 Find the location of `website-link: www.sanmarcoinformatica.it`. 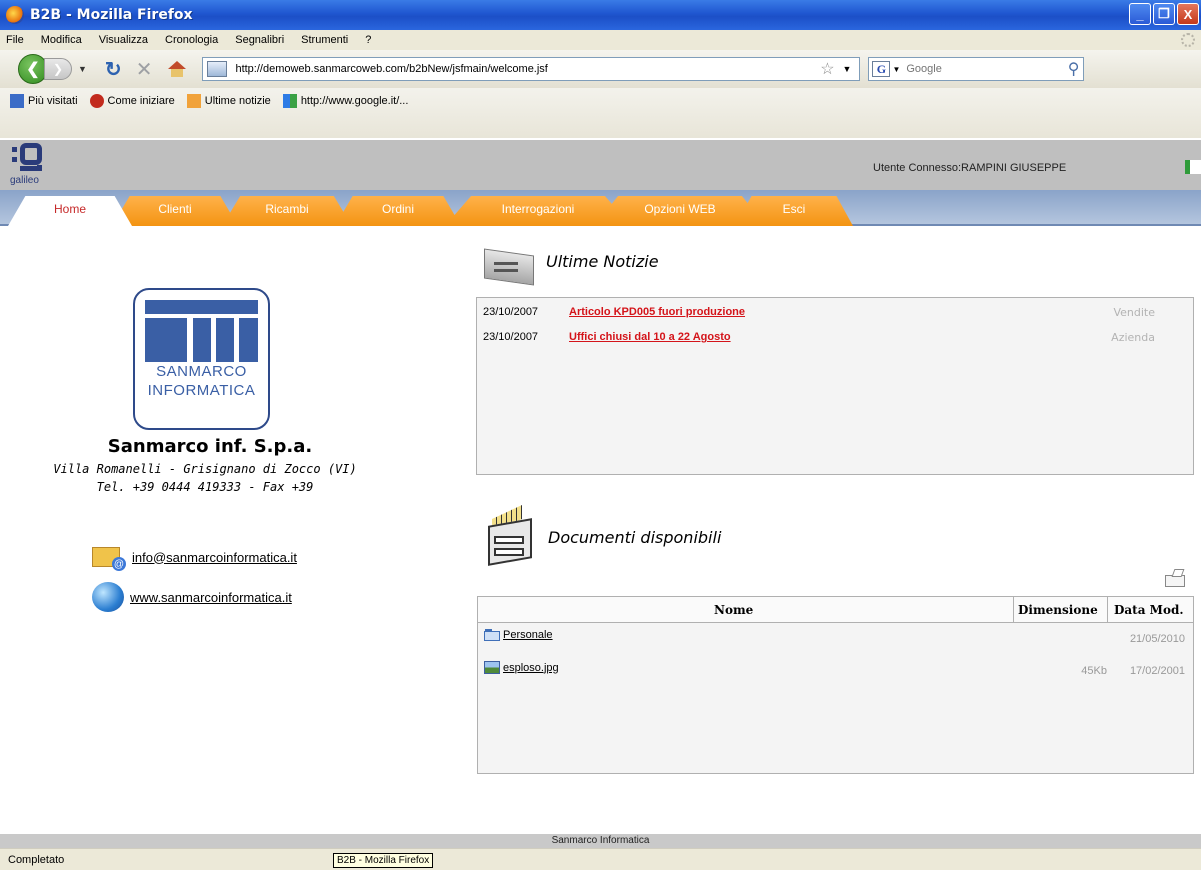

website-link: www.sanmarcoinformatica.it is located at coordinates (211, 597).